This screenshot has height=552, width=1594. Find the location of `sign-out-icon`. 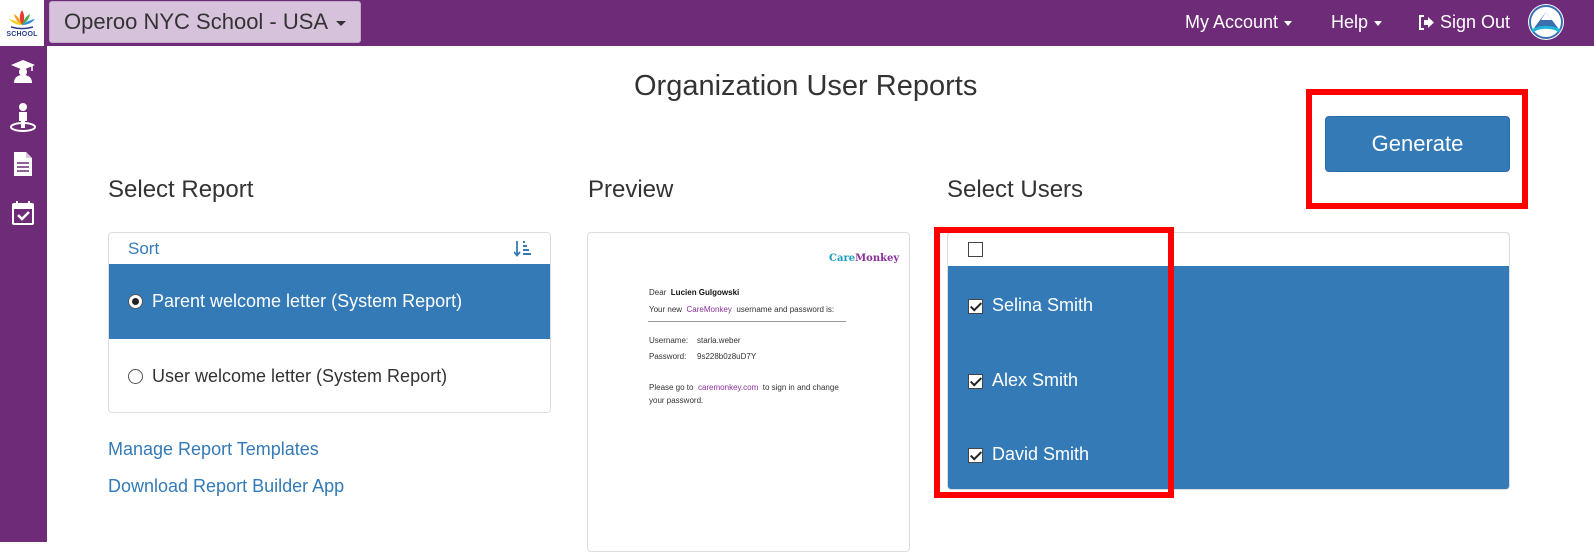

sign-out-icon is located at coordinates (1426, 22).